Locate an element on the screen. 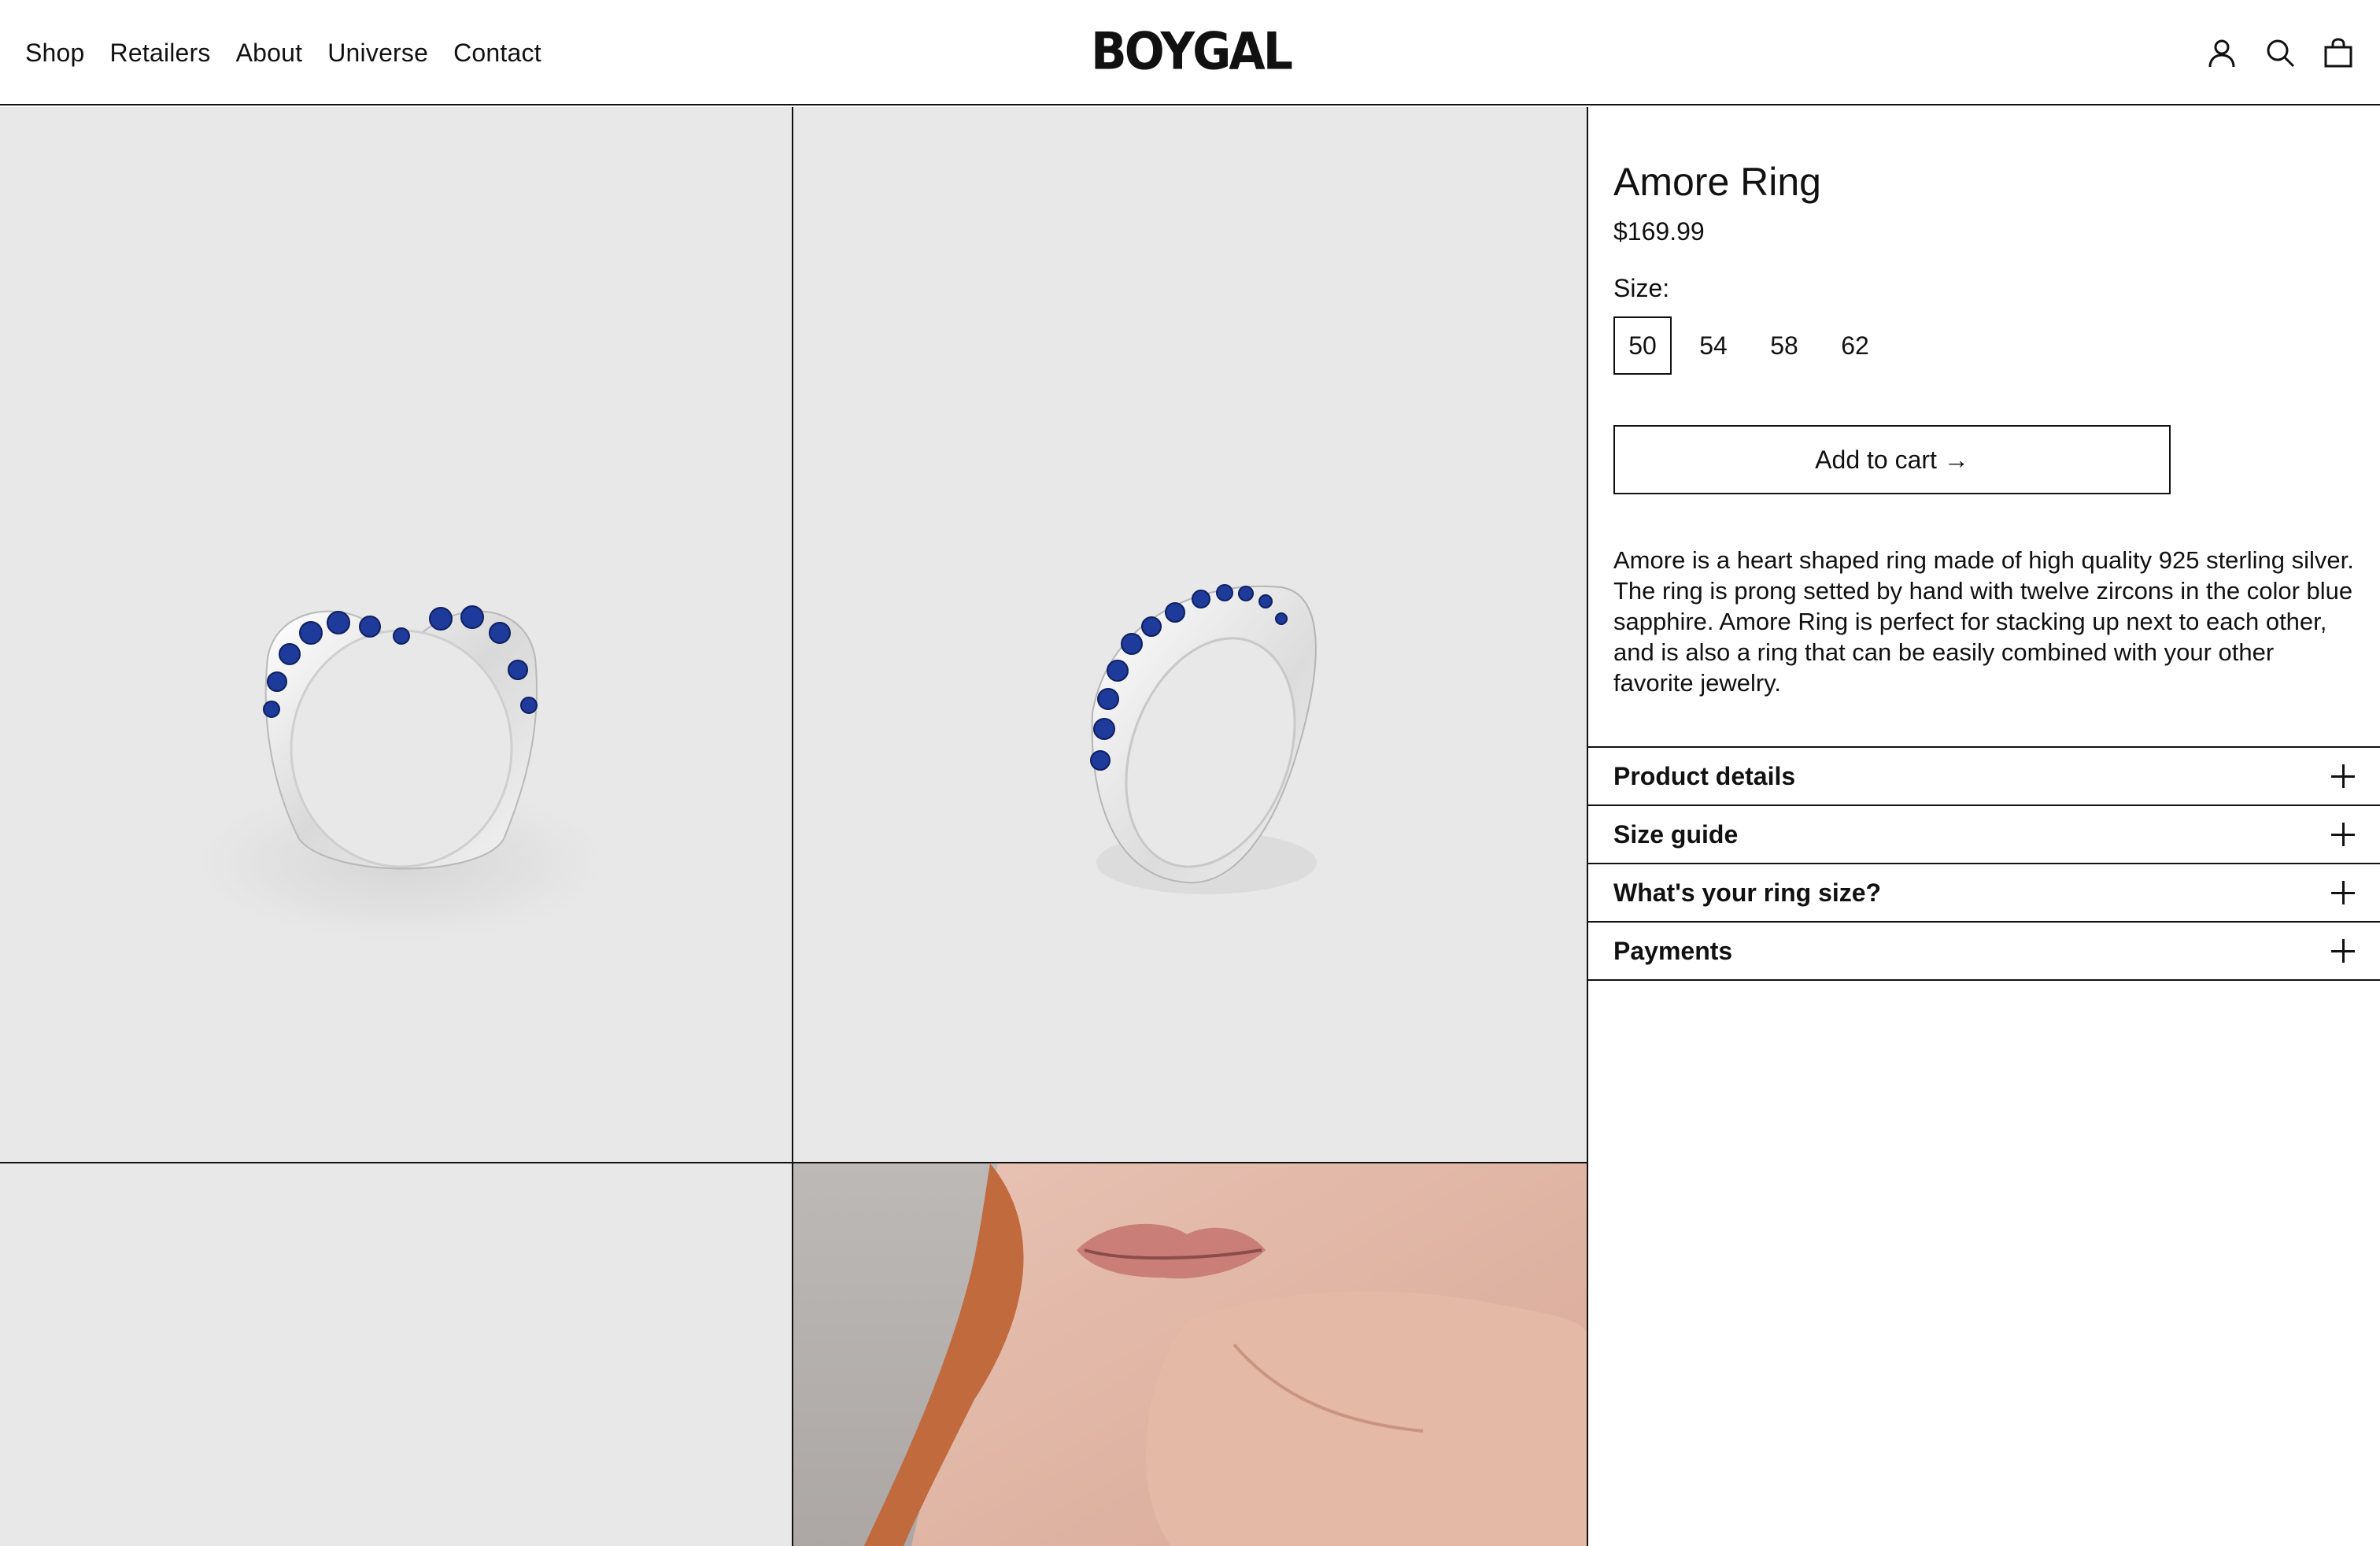 The width and height of the screenshot is (2380, 1546). gallery-divider-vertical is located at coordinates (792, 827).